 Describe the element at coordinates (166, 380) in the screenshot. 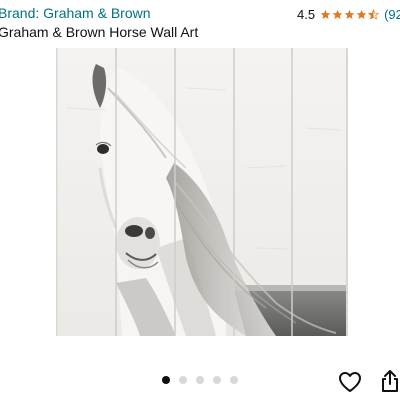

I see `pager-dot-active` at that location.